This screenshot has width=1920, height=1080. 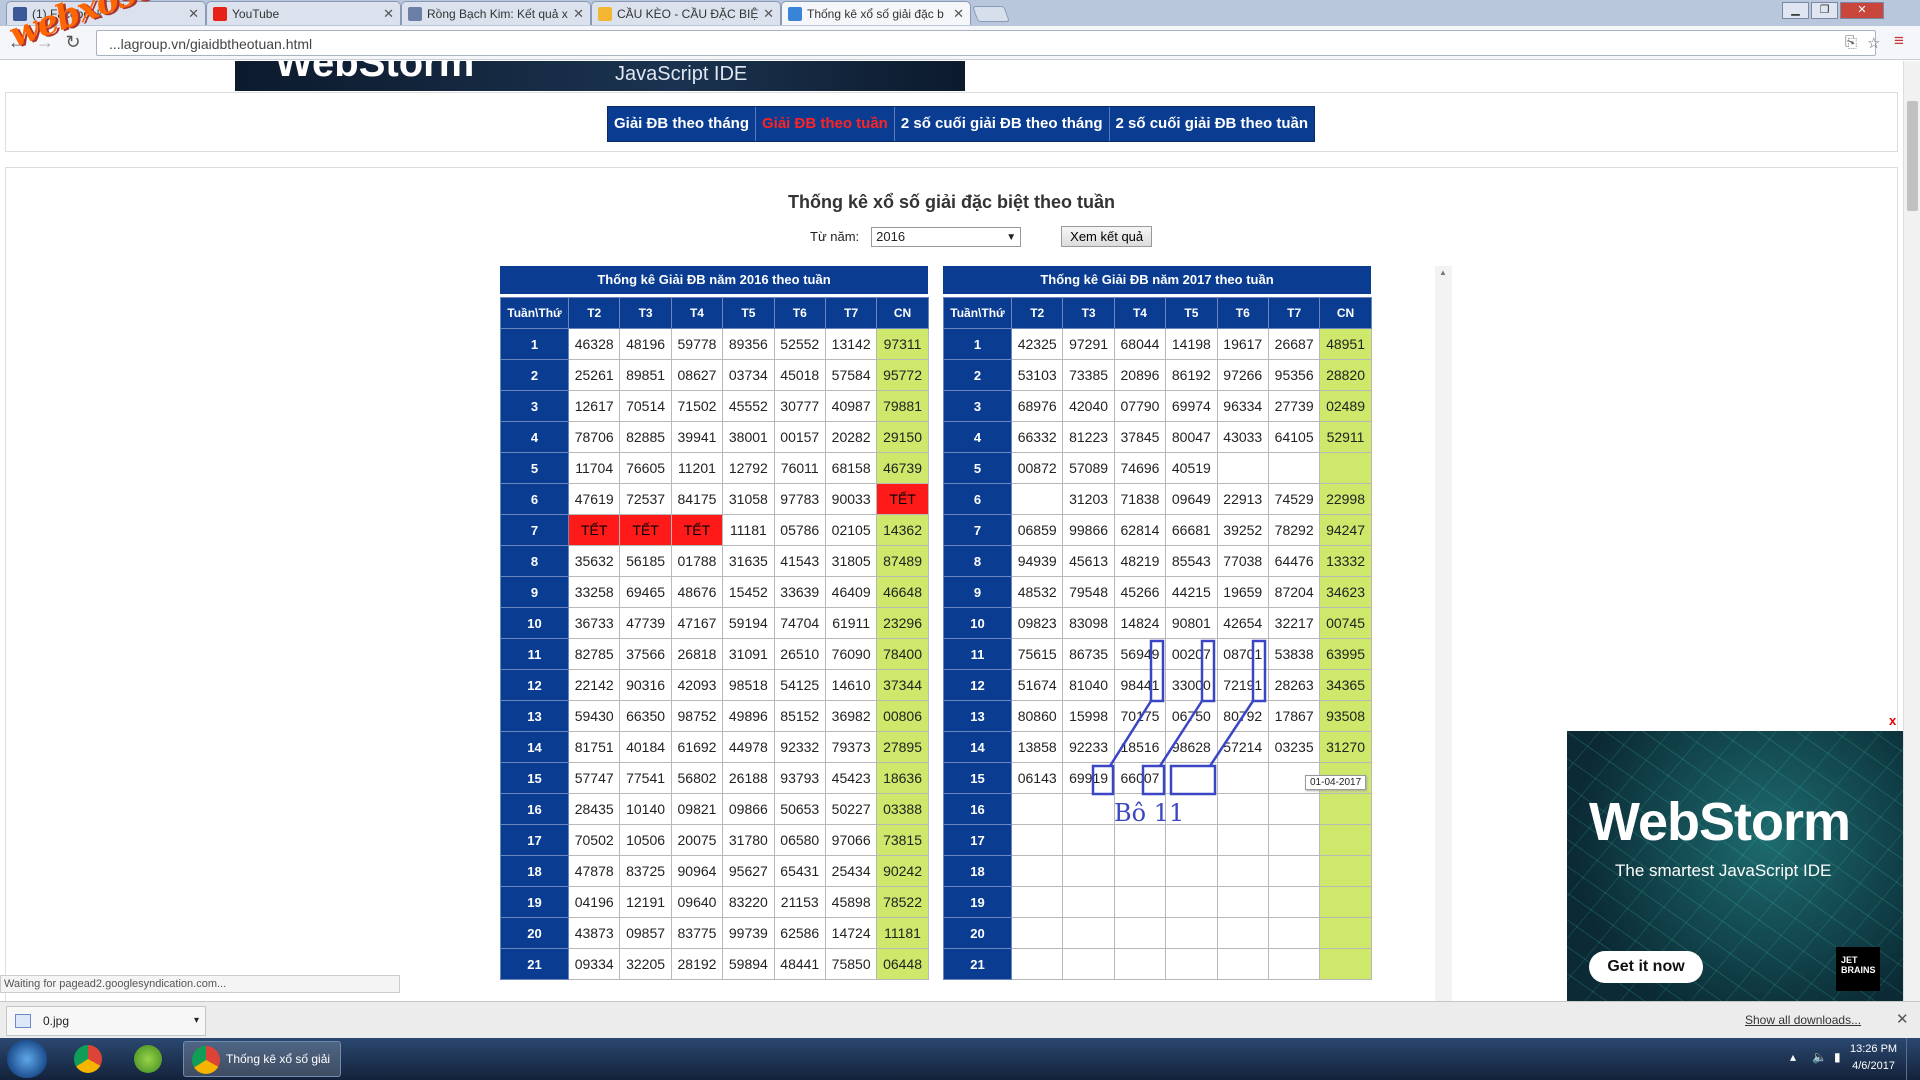 I want to click on ad-close-button: x, so click(x=1892, y=720).